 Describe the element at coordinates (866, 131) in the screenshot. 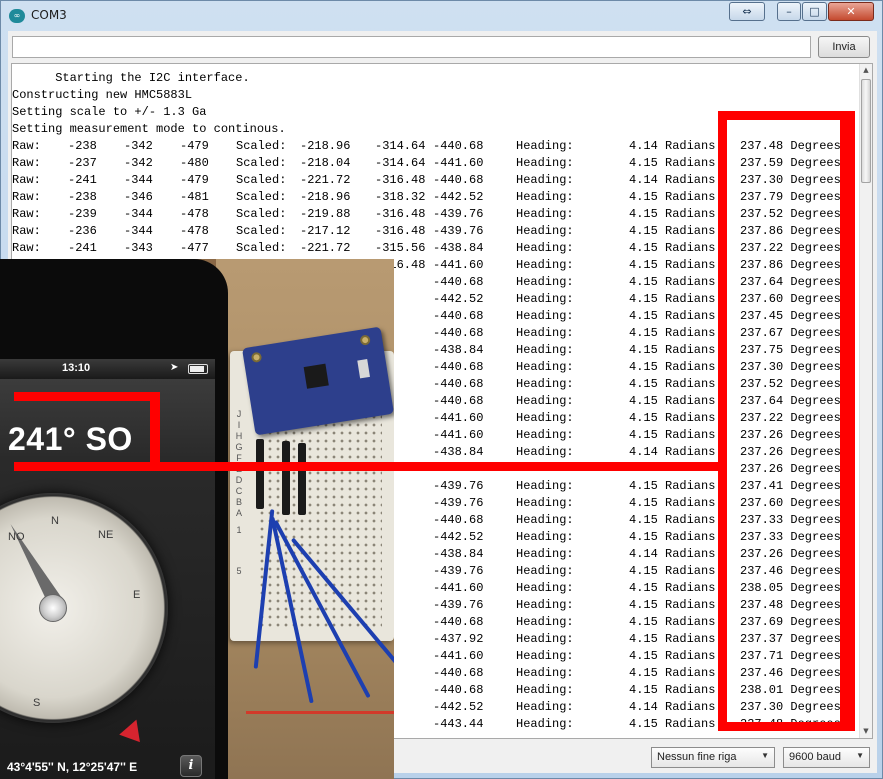

I see `scrollbar-thumb` at that location.